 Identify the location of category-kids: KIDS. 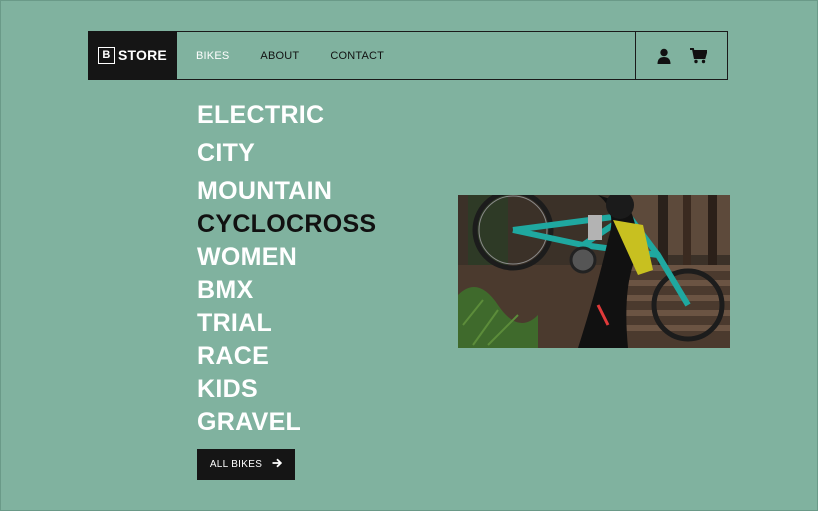
(286, 389).